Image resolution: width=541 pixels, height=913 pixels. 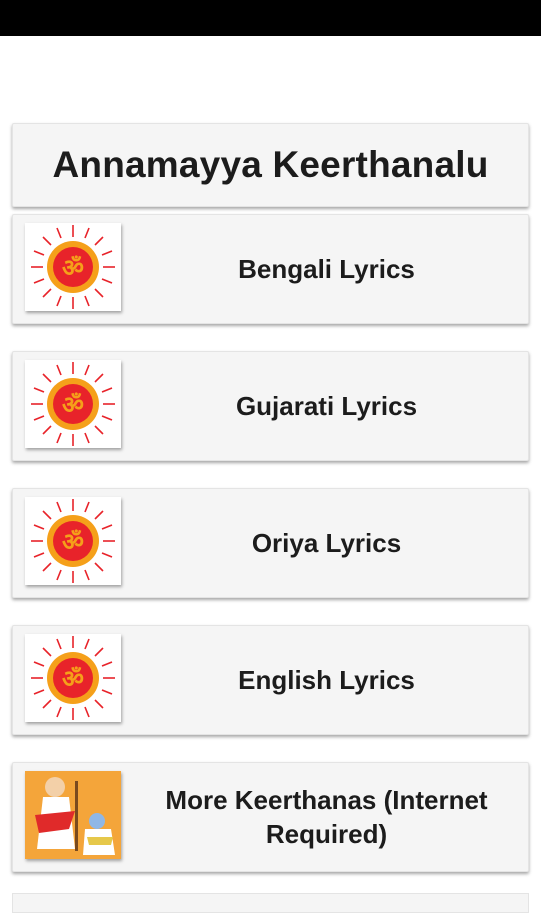 I want to click on menu-item-label: Gujarati Lyrics, so click(x=326, y=406).